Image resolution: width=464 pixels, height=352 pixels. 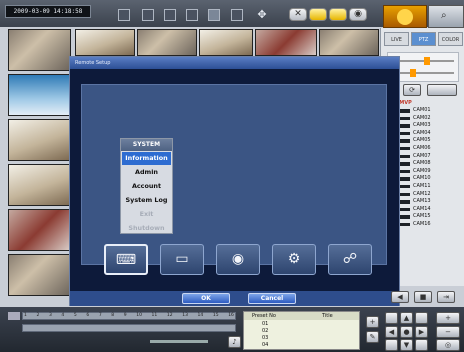 I want to click on record-settings-icon: ⚙, so click(x=294, y=259).